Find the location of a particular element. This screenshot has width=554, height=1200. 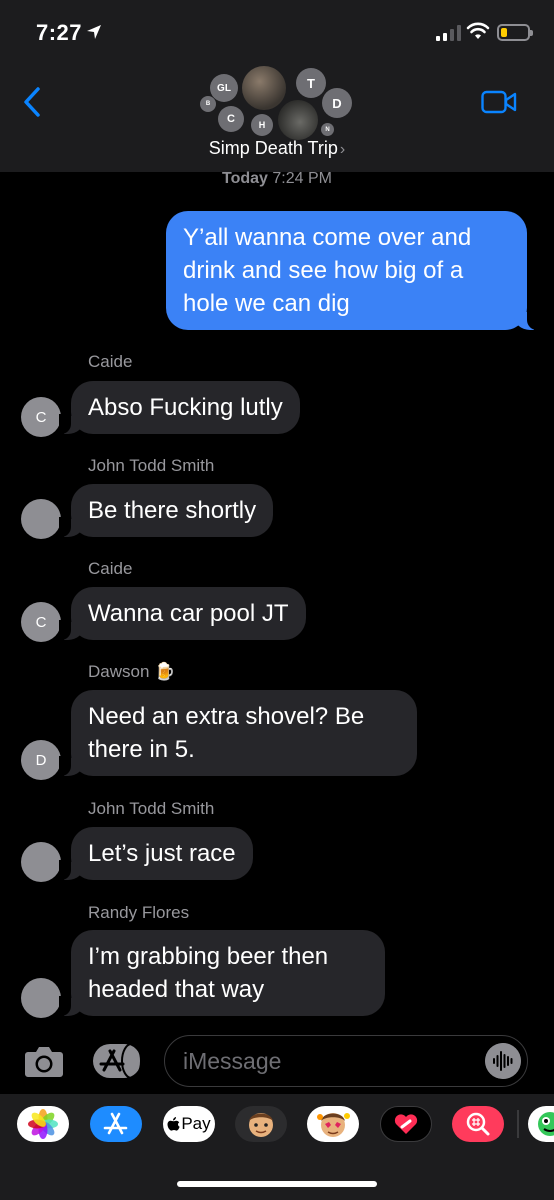

message-input-placeholder: iMessage is located at coordinates (232, 1061).